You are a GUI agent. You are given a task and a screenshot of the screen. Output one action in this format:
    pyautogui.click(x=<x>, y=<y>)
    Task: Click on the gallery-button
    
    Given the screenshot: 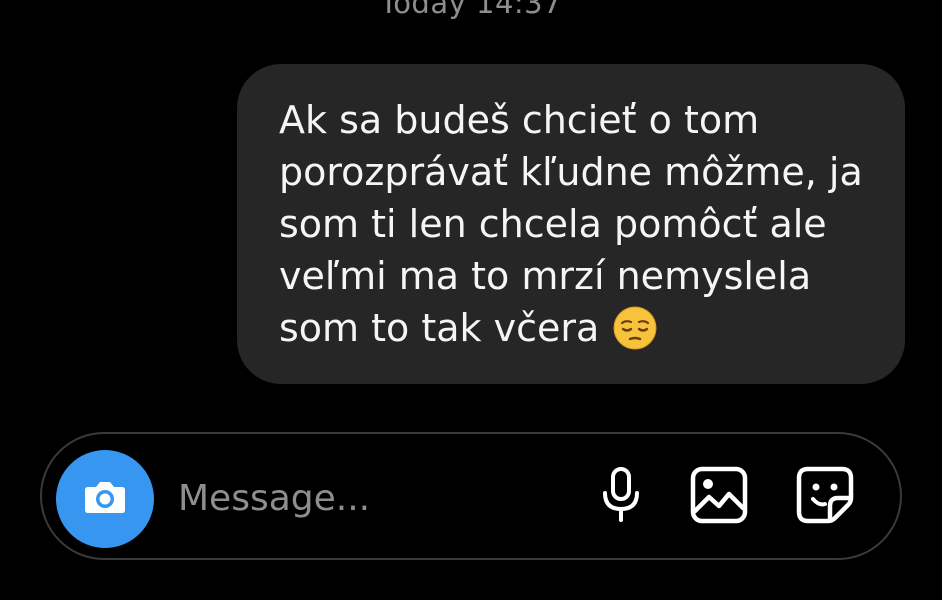 What is the action you would take?
    pyautogui.click(x=719, y=497)
    